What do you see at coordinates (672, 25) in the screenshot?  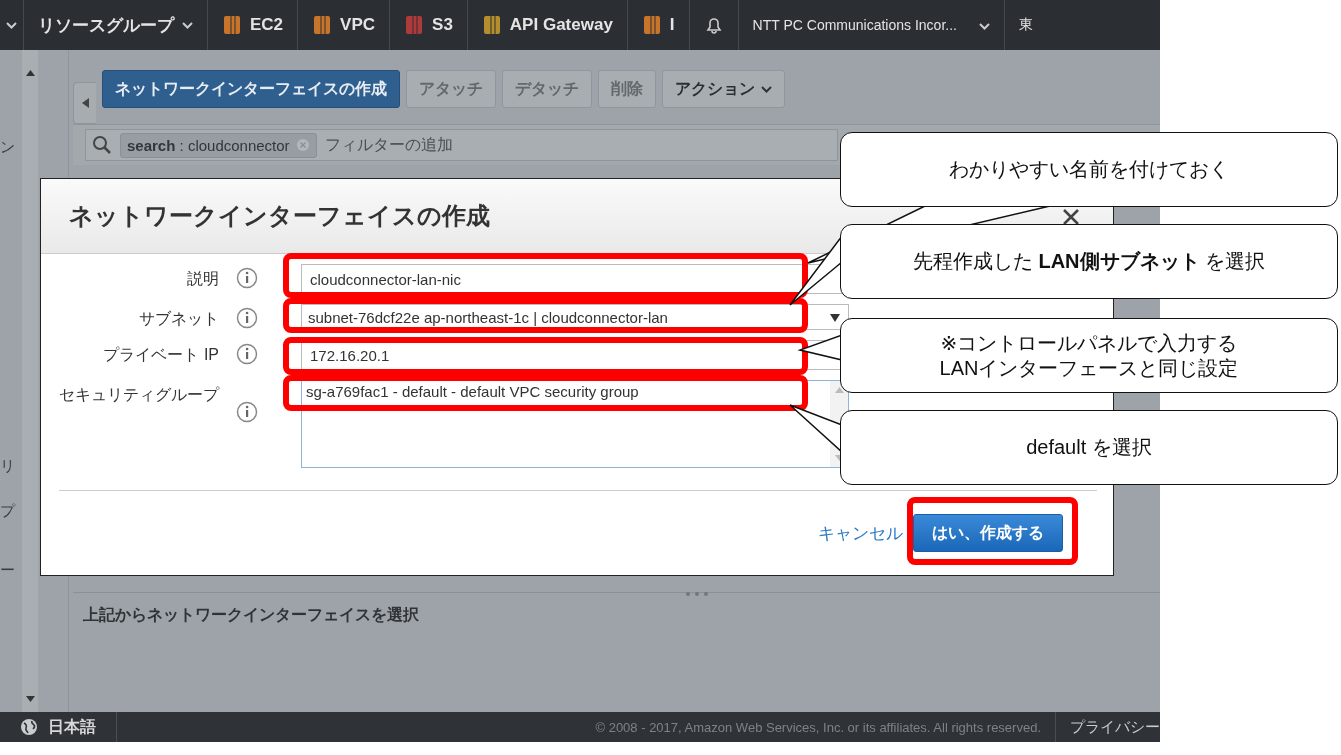 I see `service-link: I` at bounding box center [672, 25].